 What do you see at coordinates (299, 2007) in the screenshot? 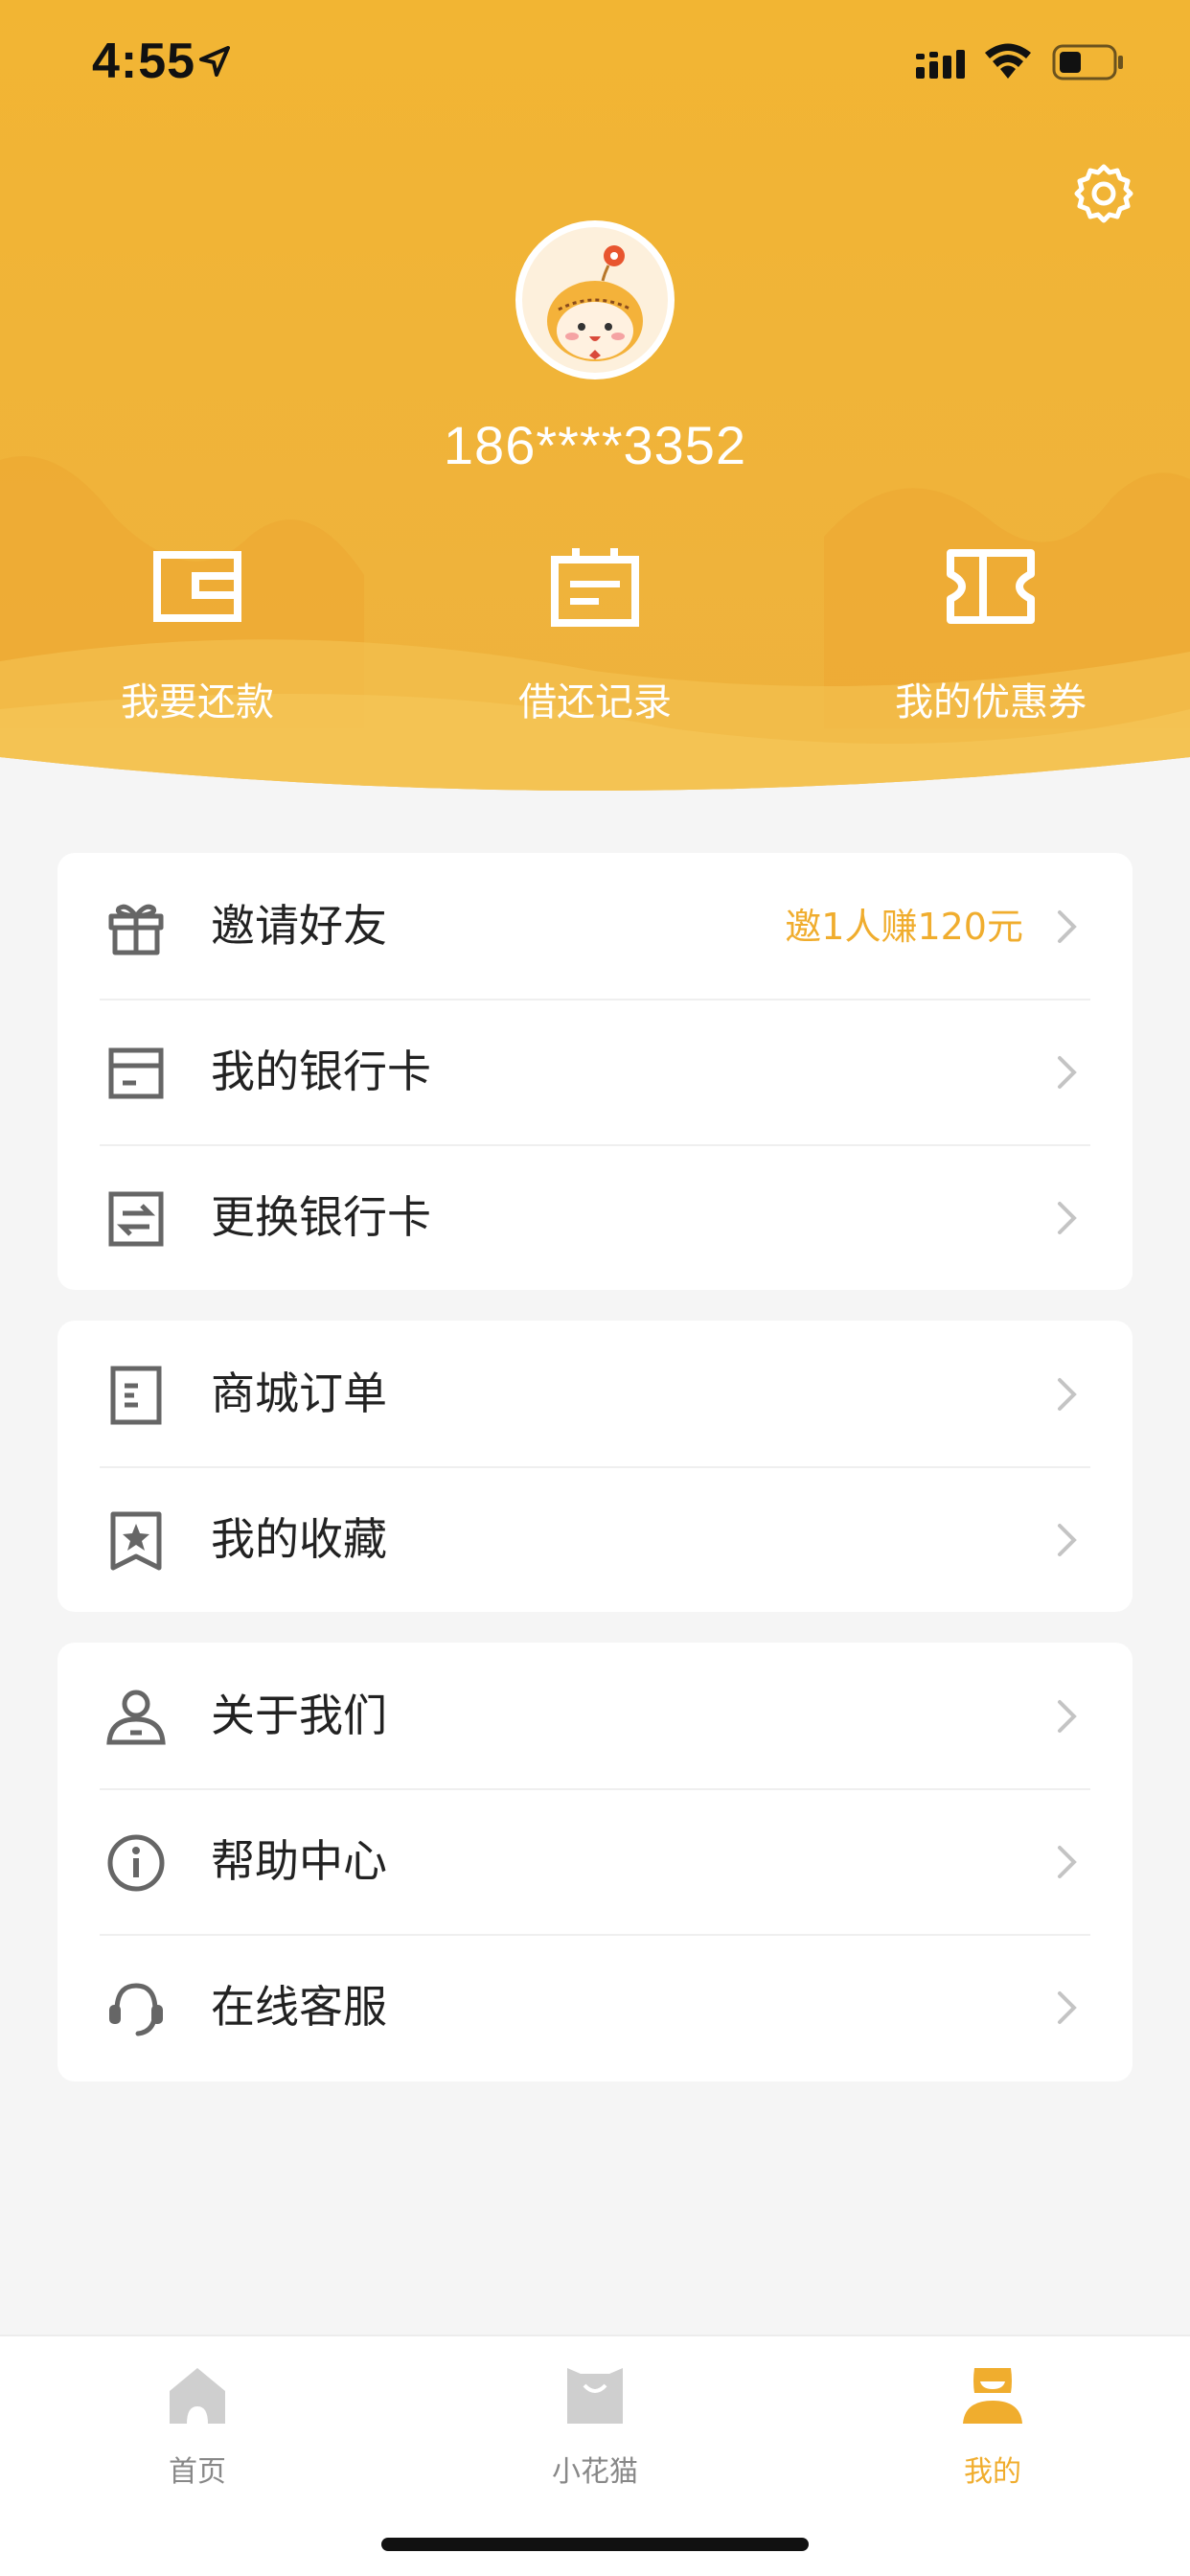
I see `menu-item-label: 在线客服` at bounding box center [299, 2007].